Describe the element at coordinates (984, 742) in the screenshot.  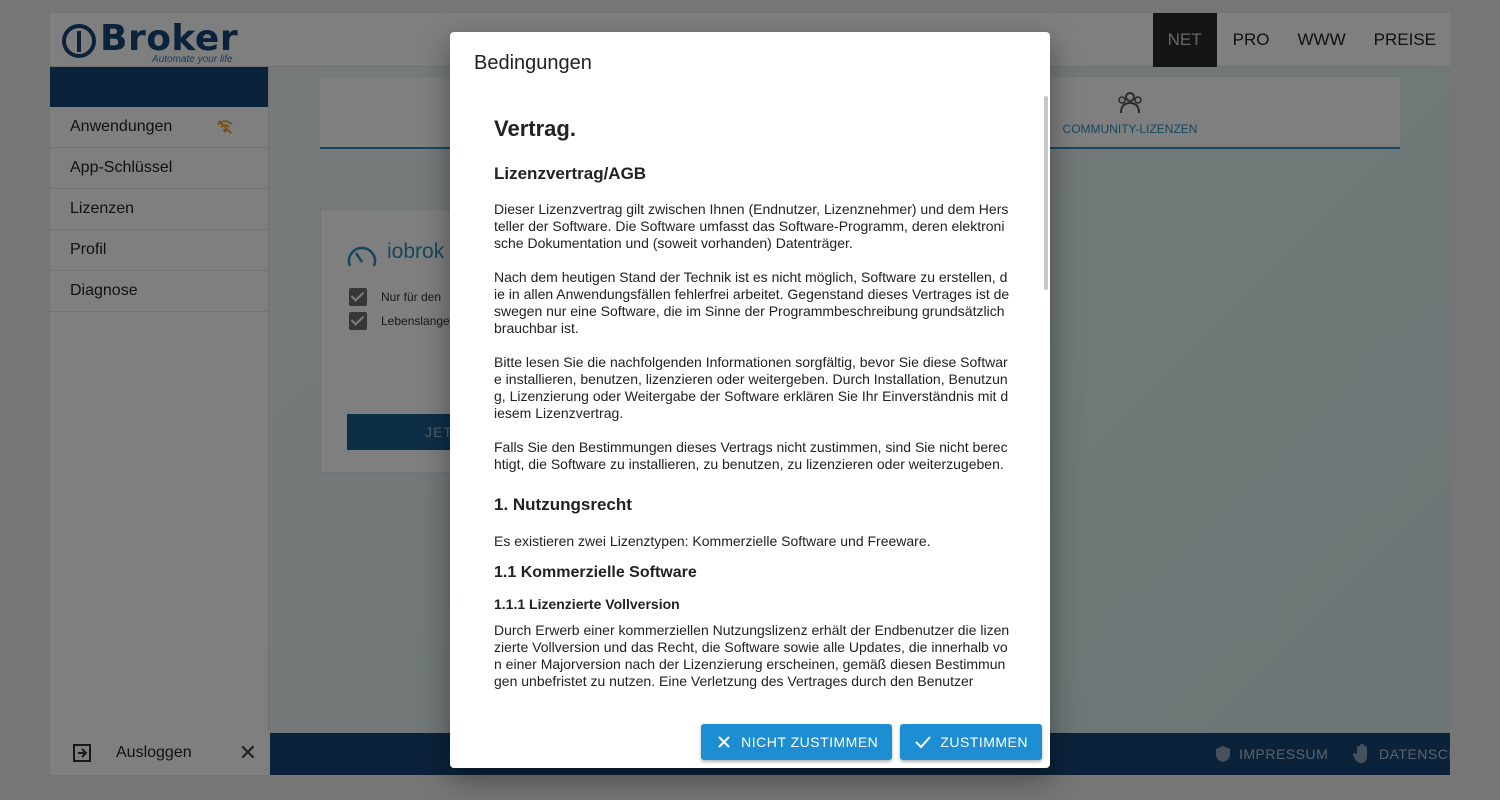
I see `accept-label: ZUSTIMMEN` at that location.